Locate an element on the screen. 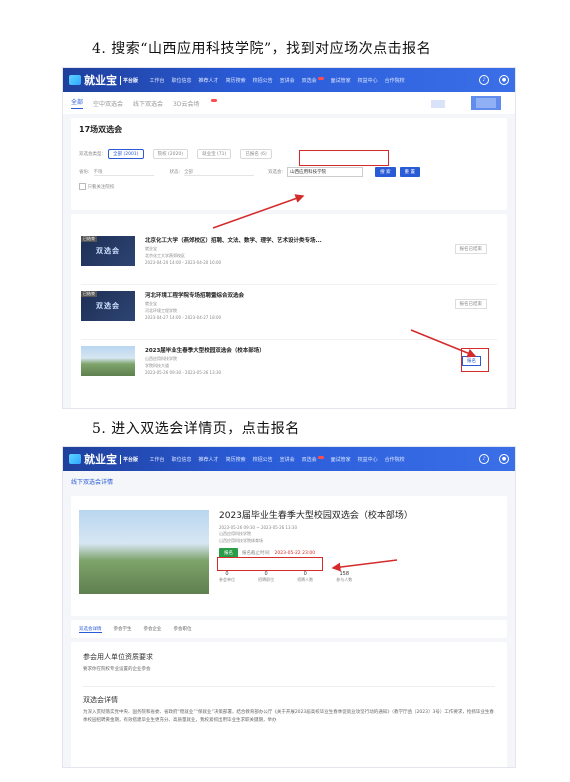 Image resolution: width=570 pixels, height=782 pixels. stat-headcount: 0 招聘人数 is located at coordinates (305, 576).